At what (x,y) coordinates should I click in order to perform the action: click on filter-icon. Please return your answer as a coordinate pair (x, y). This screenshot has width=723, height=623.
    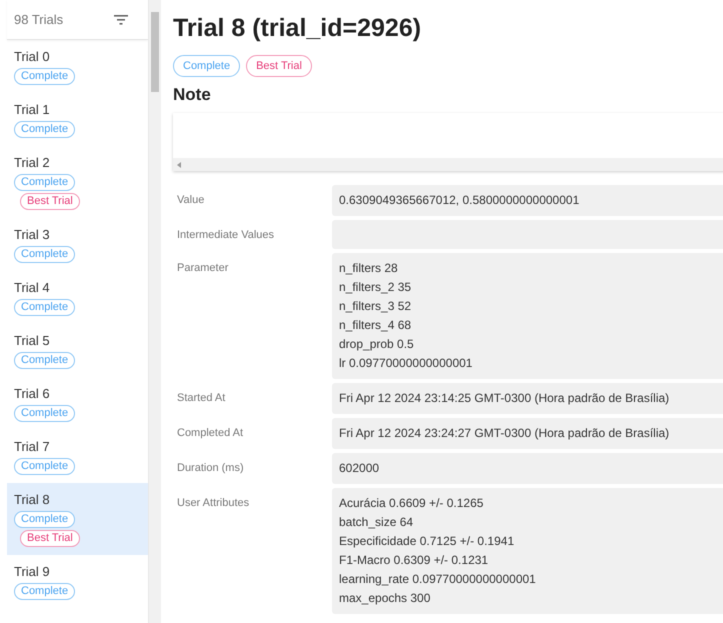
    Looking at the image, I should click on (121, 19).